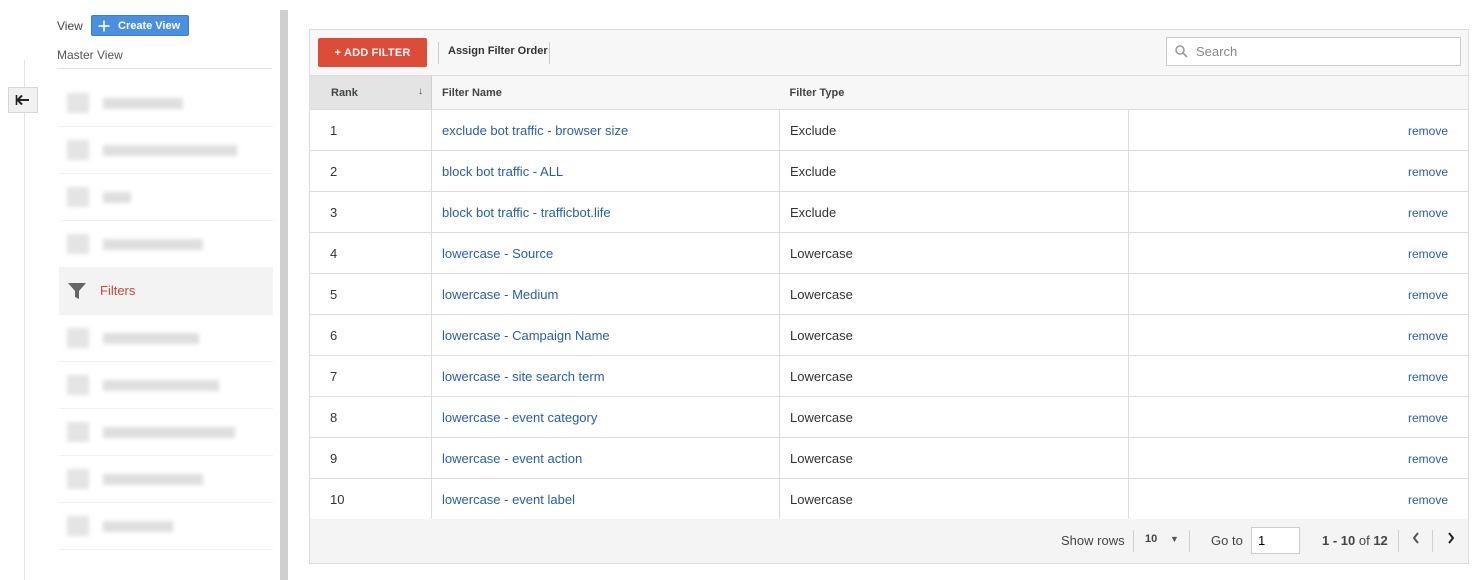  Describe the element at coordinates (954, 93) in the screenshot. I see `filter-type-column-header: Filter Type` at that location.